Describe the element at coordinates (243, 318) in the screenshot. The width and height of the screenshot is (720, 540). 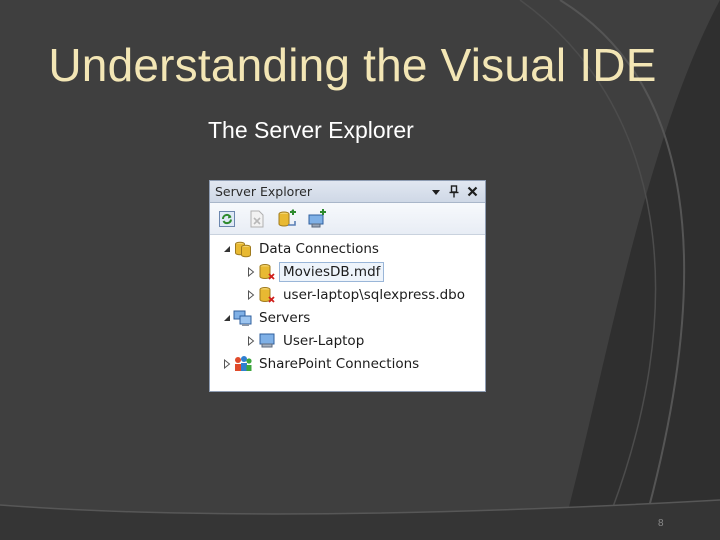
I see `servers-icon` at that location.